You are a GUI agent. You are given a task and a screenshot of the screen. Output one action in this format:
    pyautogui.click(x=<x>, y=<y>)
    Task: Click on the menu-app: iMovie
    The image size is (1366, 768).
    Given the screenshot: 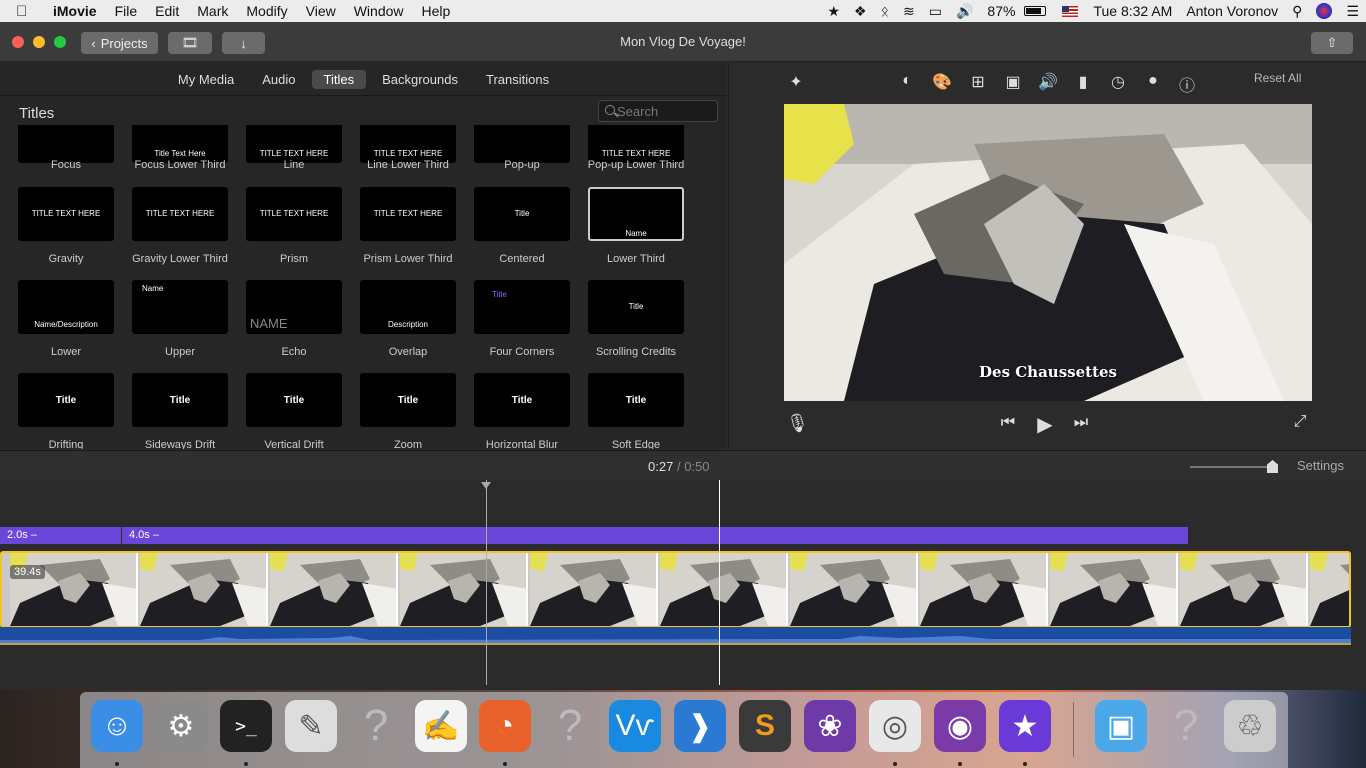 What is the action you would take?
    pyautogui.click(x=75, y=11)
    